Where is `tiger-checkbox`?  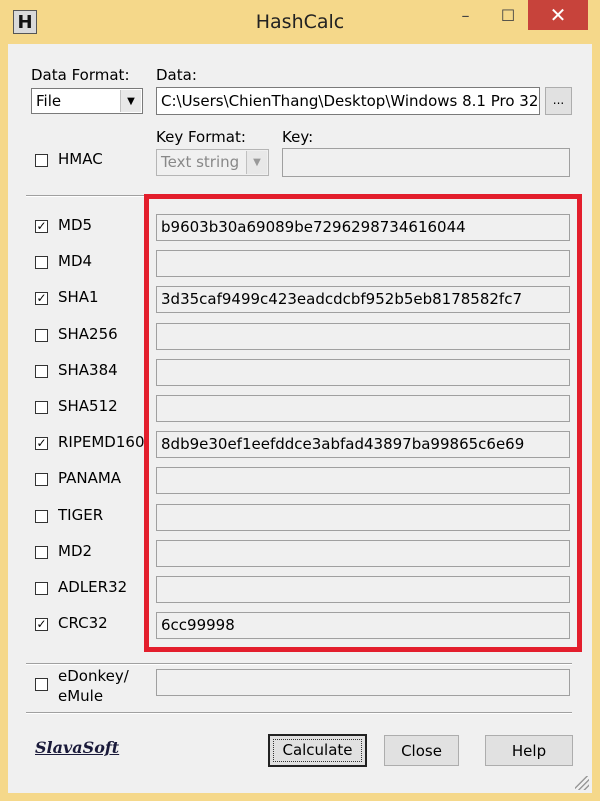
tiger-checkbox is located at coordinates (41, 516).